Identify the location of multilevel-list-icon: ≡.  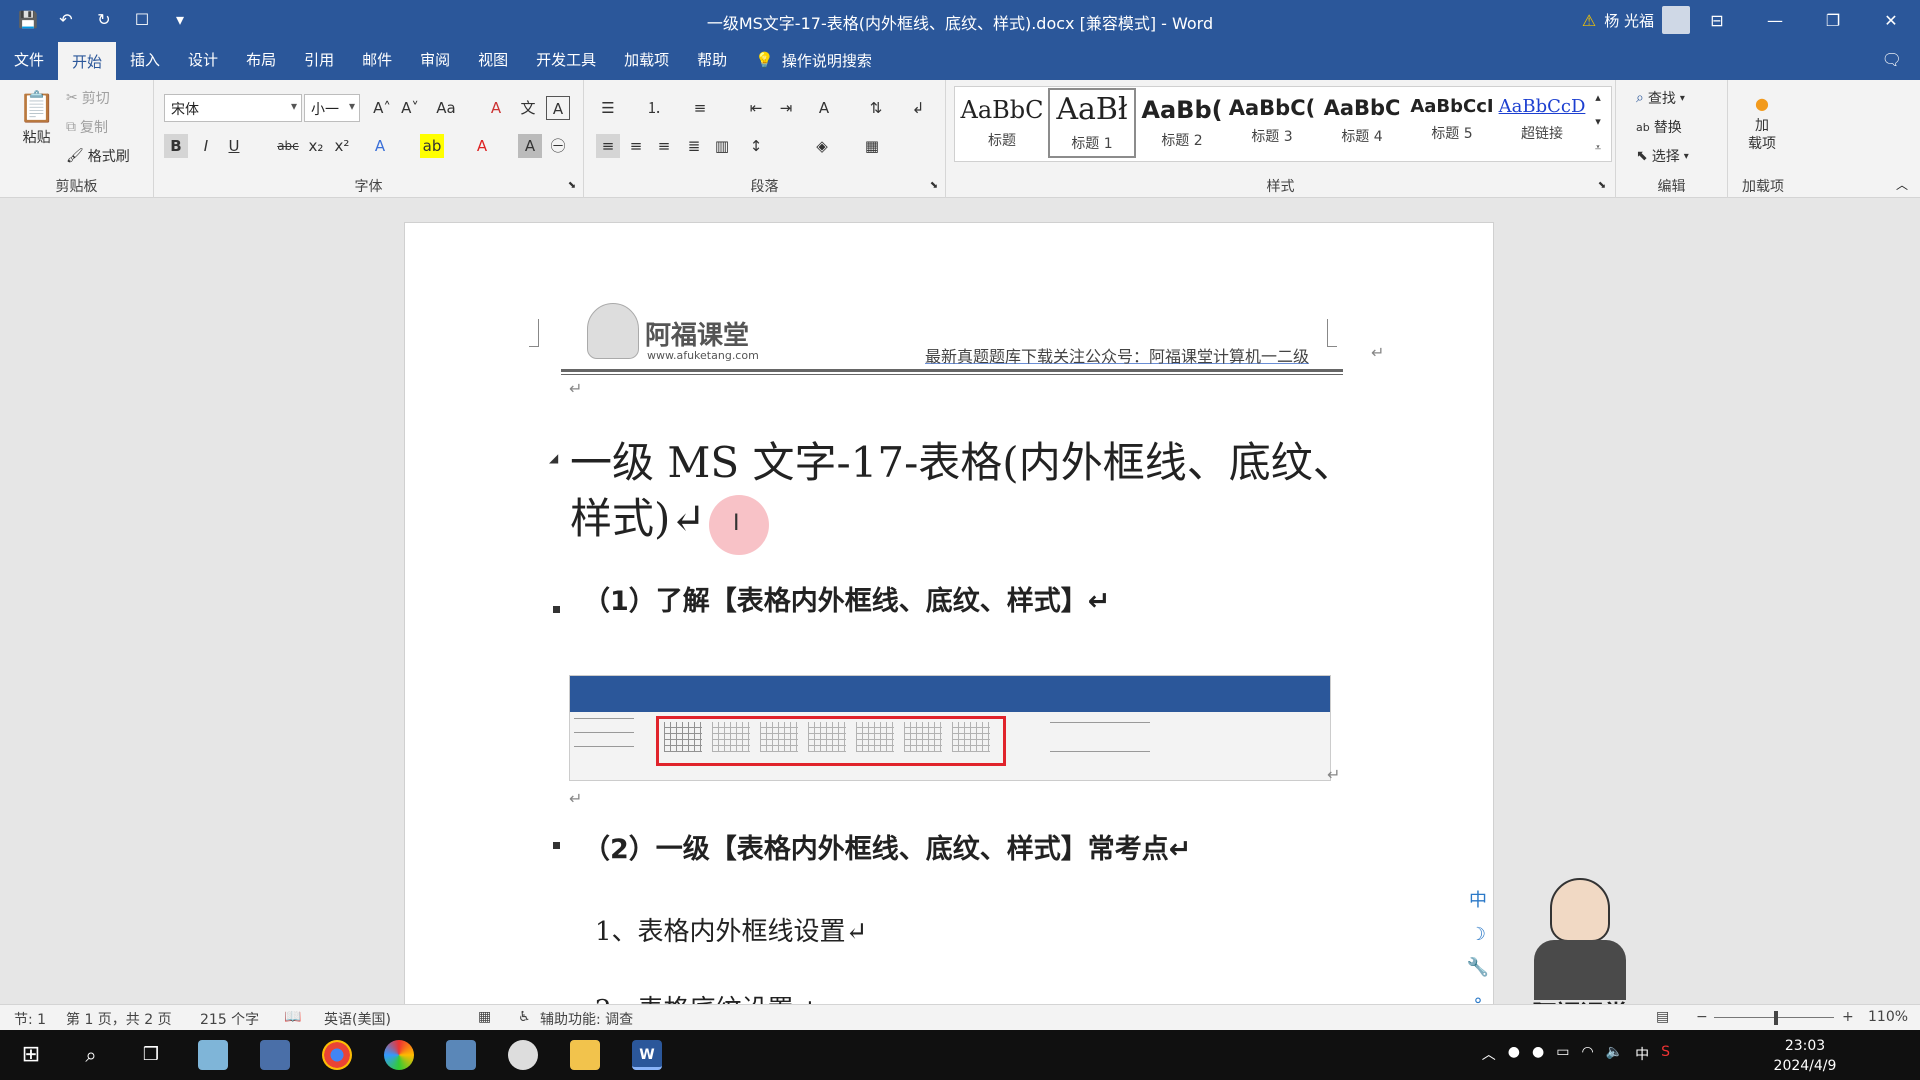
(700, 108).